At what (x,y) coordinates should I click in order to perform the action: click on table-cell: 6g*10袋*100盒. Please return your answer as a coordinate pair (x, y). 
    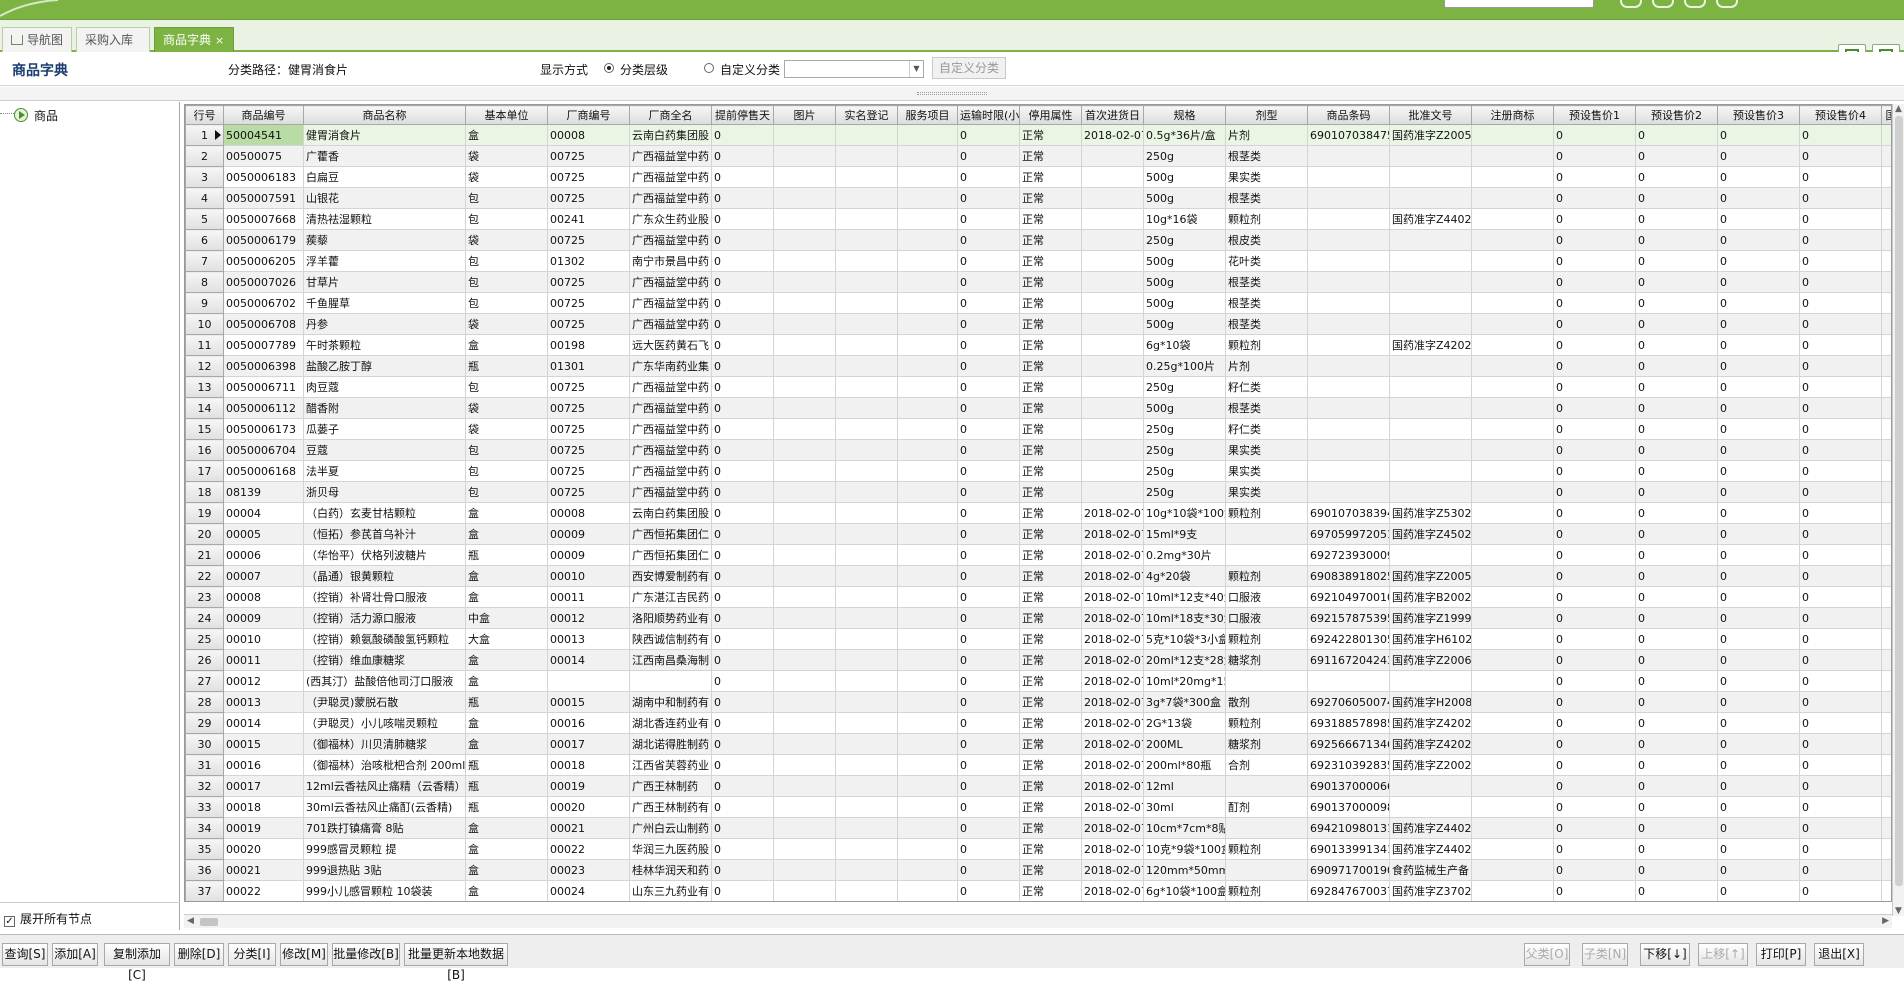
    Looking at the image, I should click on (1184, 890).